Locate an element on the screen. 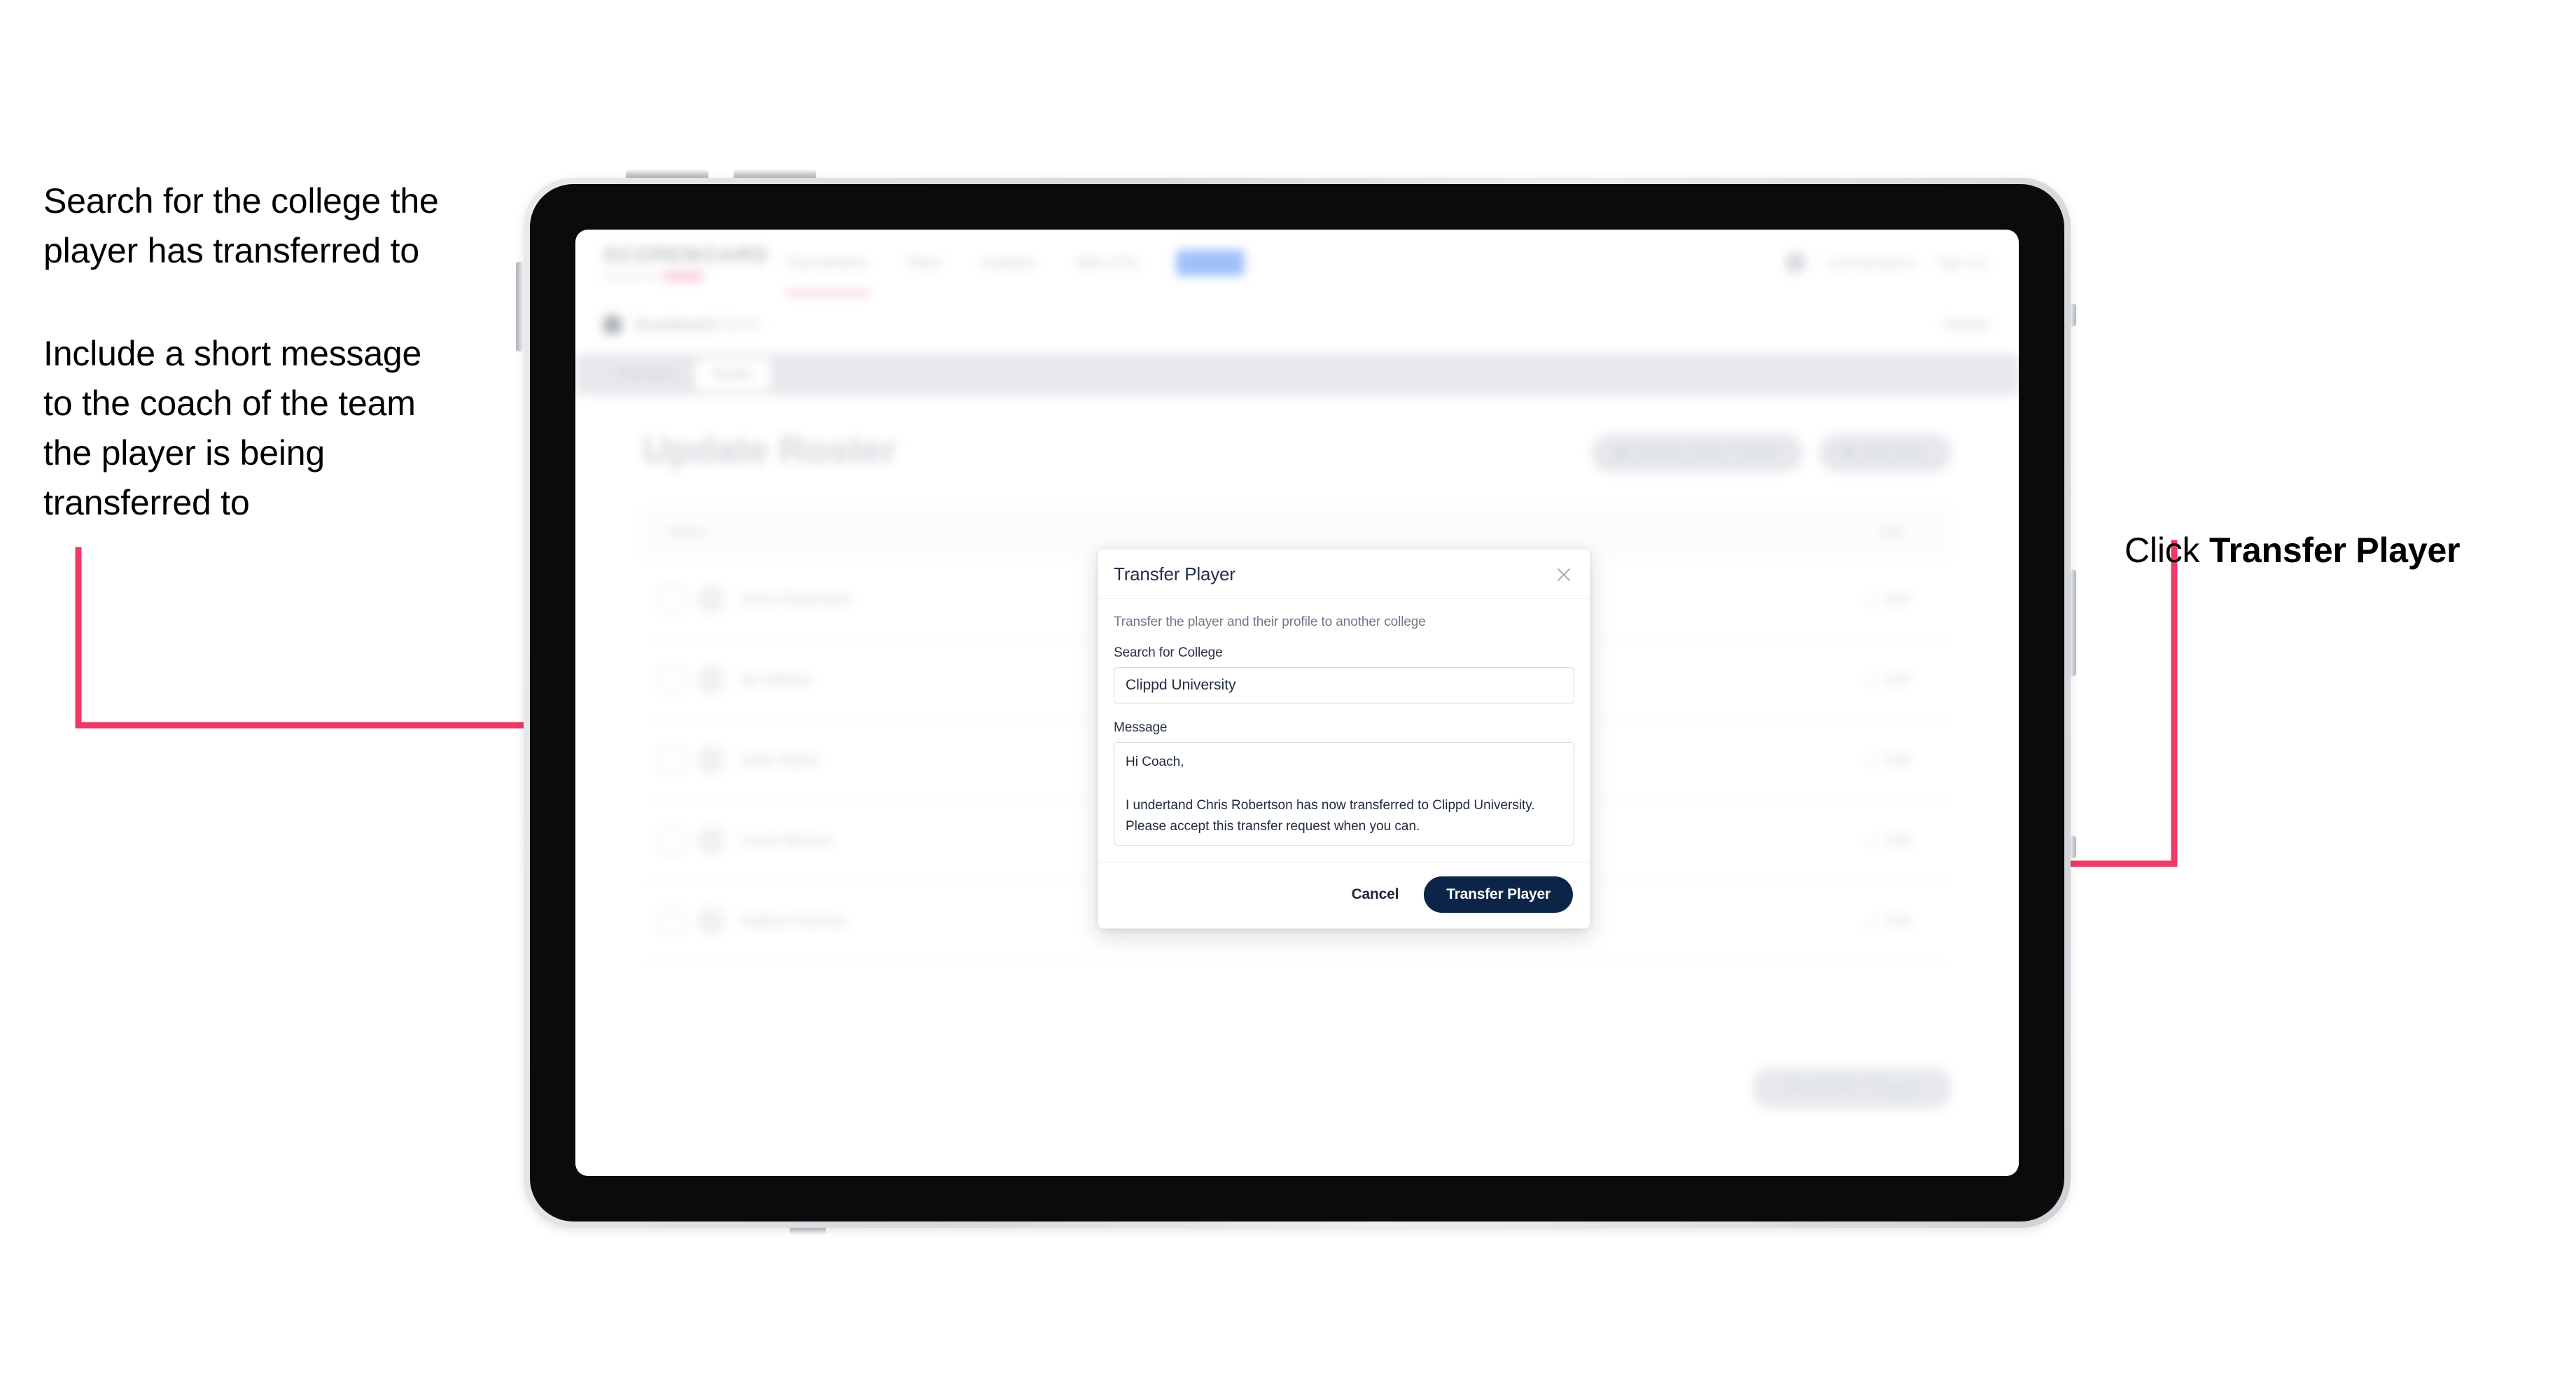  annotation-click-strong: Transfer Player is located at coordinates (2334, 550).